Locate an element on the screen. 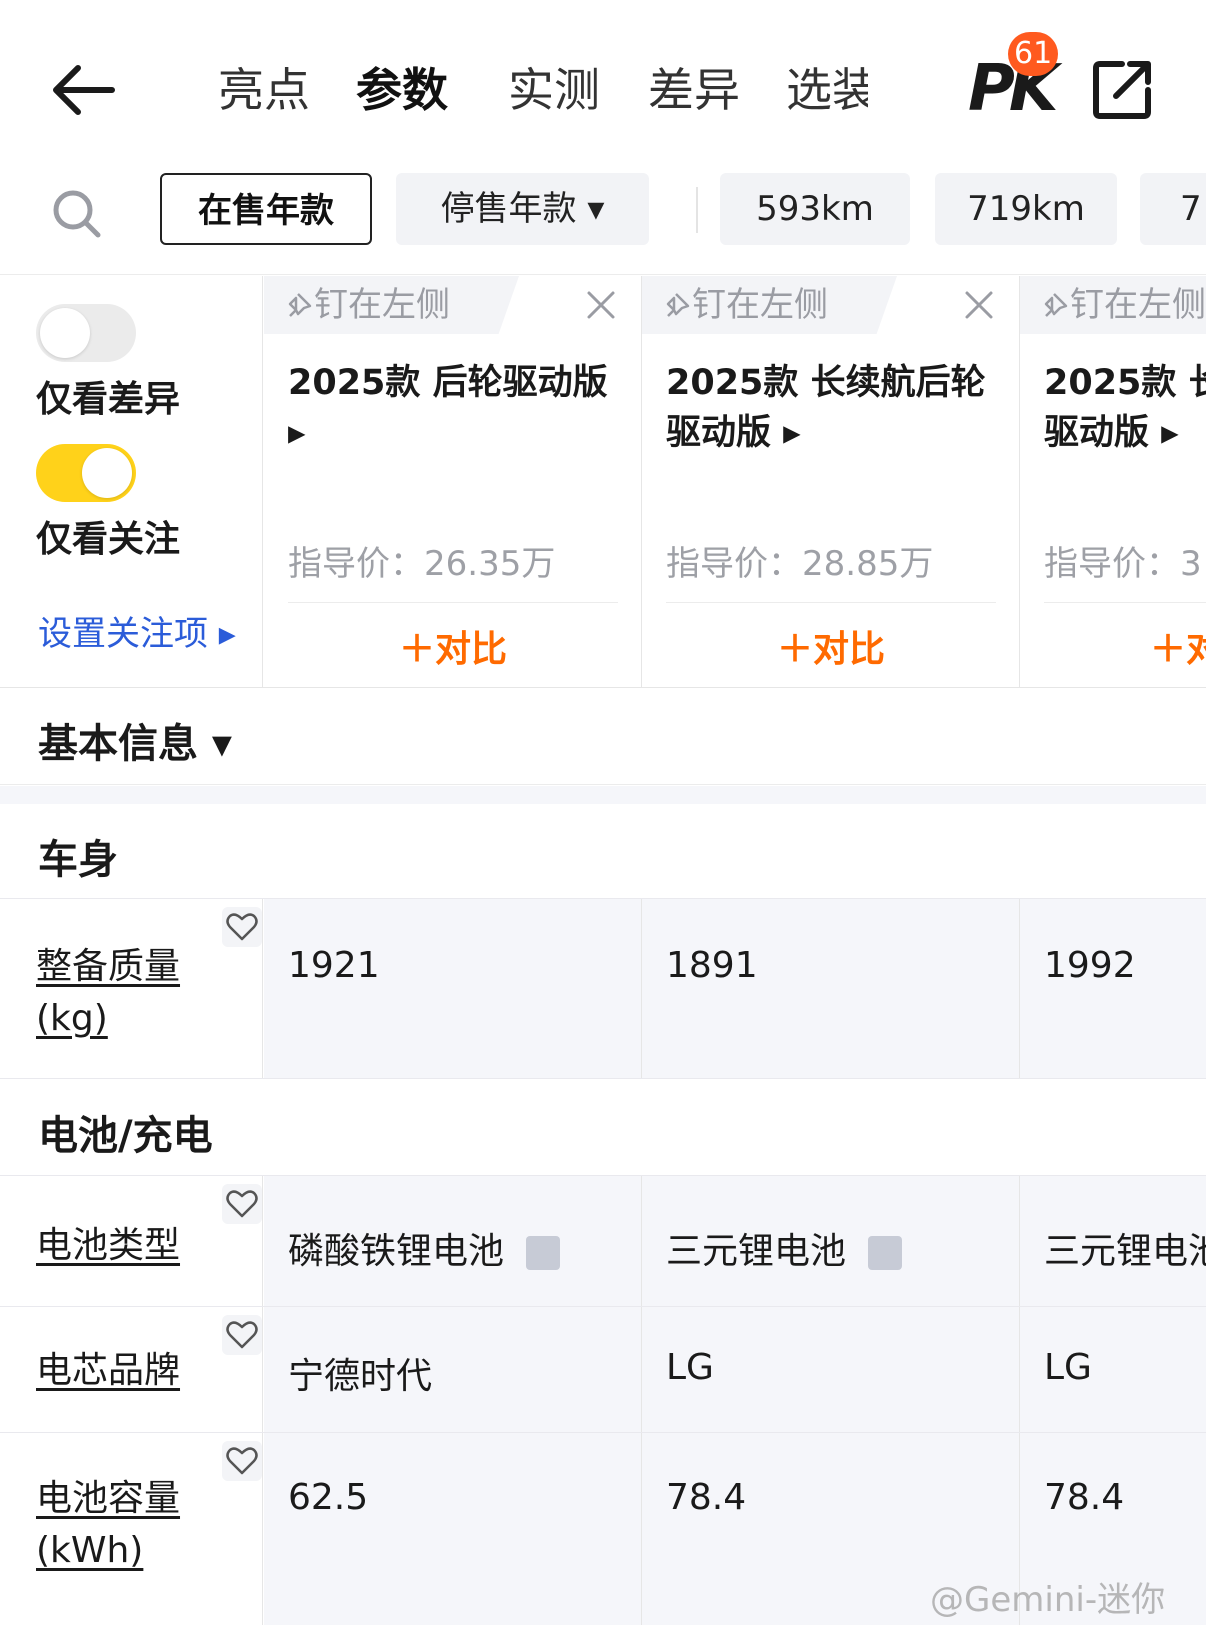  cell-value: 磷酸铁锂电池 is located at coordinates (424, 1248).